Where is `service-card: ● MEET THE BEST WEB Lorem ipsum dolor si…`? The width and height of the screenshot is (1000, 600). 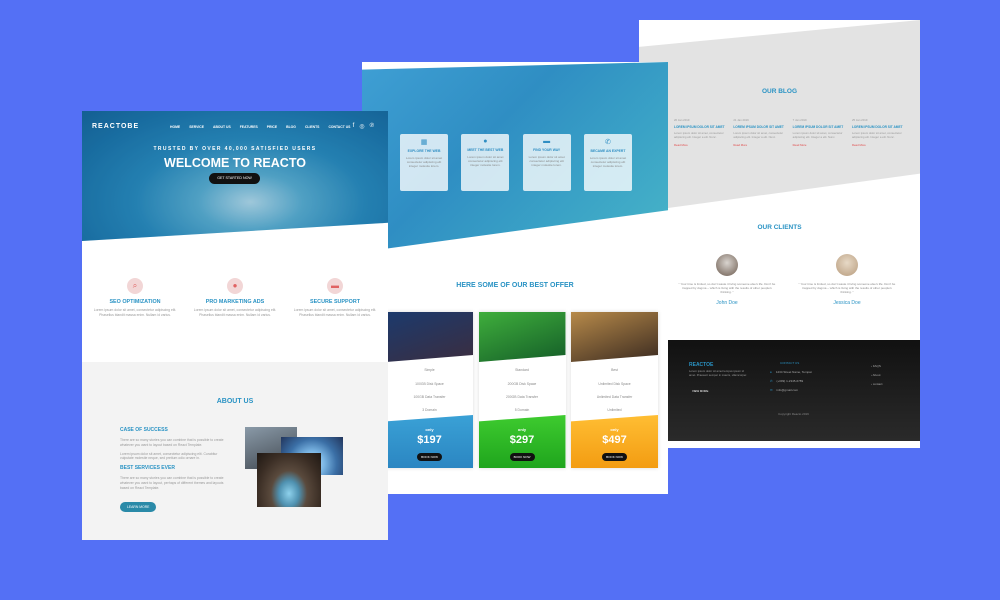
service-card: ● MEET THE BEST WEB Lorem ipsum dolor si… is located at coordinates (485, 162).